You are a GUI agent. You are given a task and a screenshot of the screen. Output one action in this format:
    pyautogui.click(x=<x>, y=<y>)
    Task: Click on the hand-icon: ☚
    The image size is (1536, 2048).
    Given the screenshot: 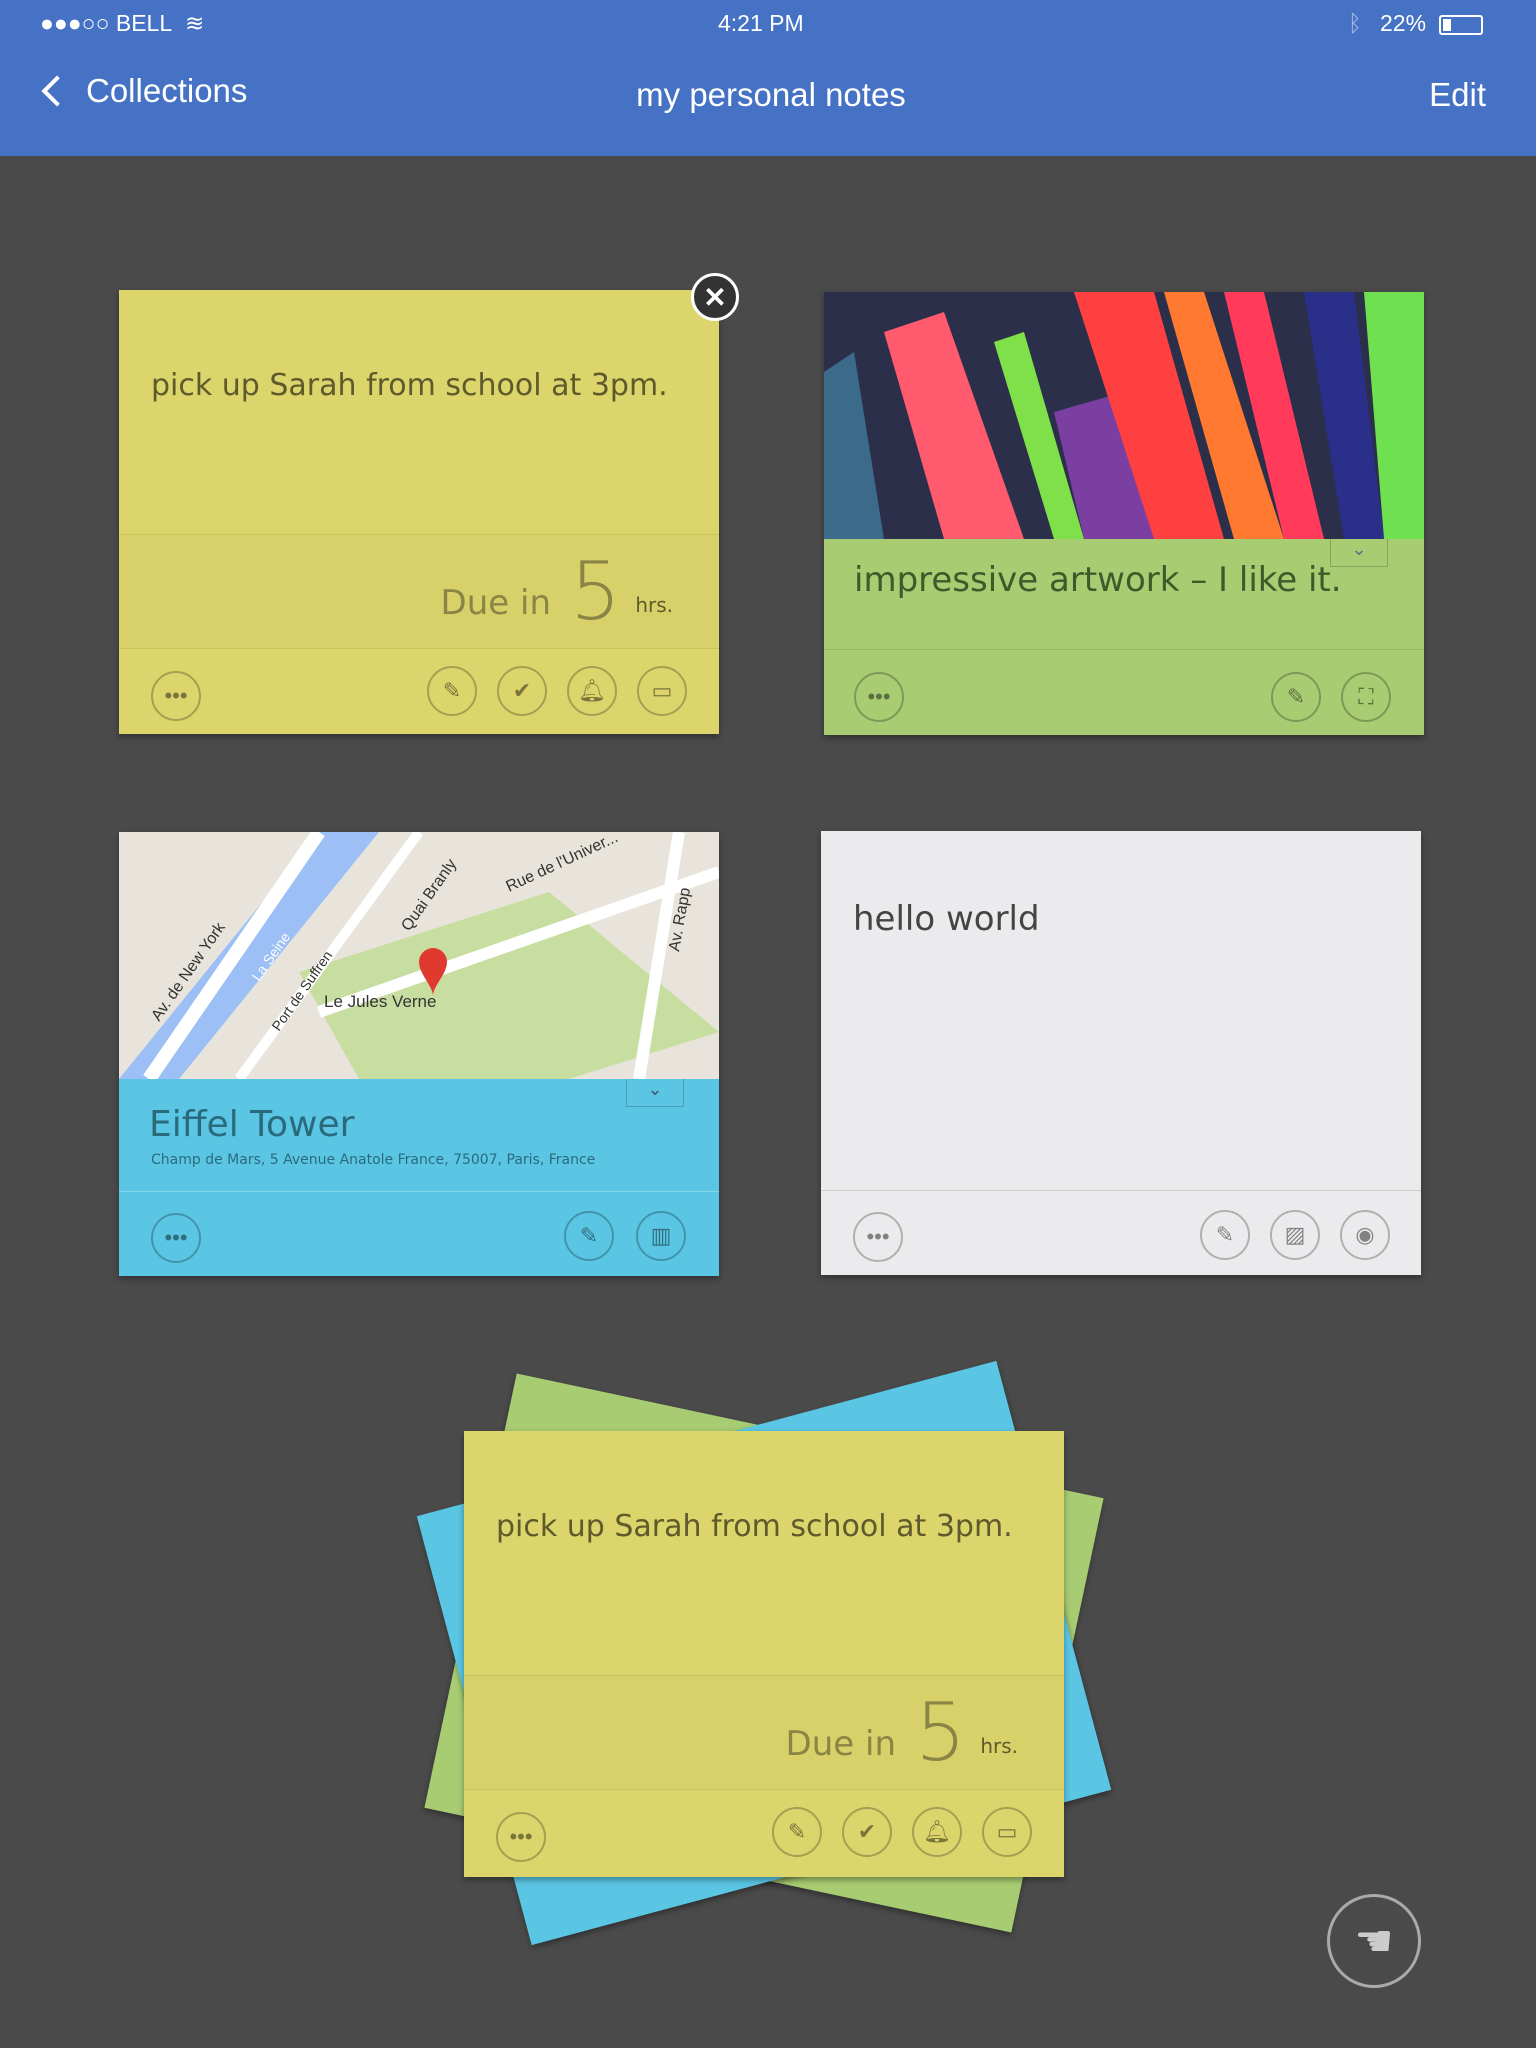 What is the action you would take?
    pyautogui.click(x=1374, y=1941)
    